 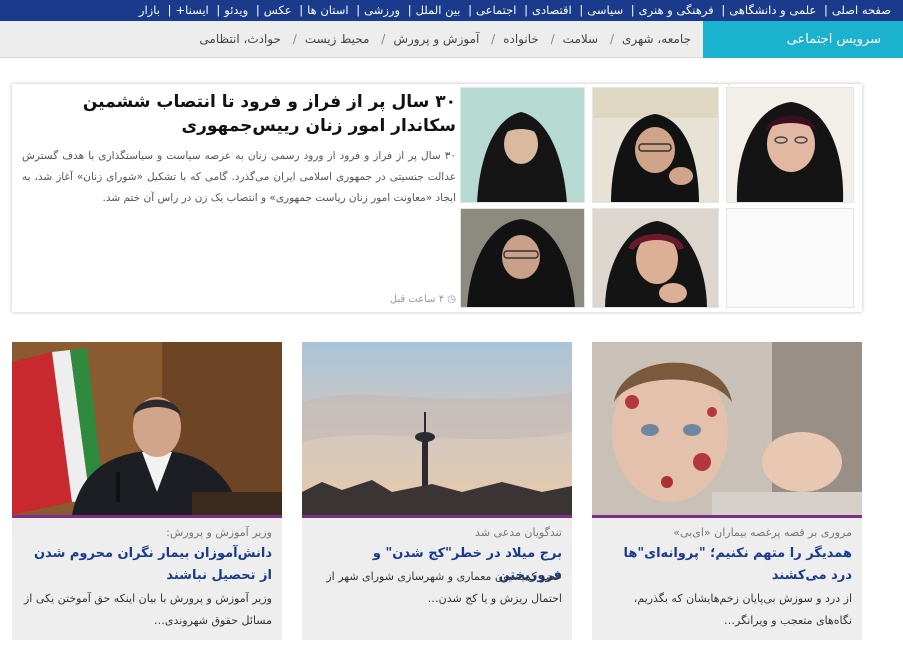 What do you see at coordinates (278, 10) in the screenshot?
I see `nav-photo: عکس` at bounding box center [278, 10].